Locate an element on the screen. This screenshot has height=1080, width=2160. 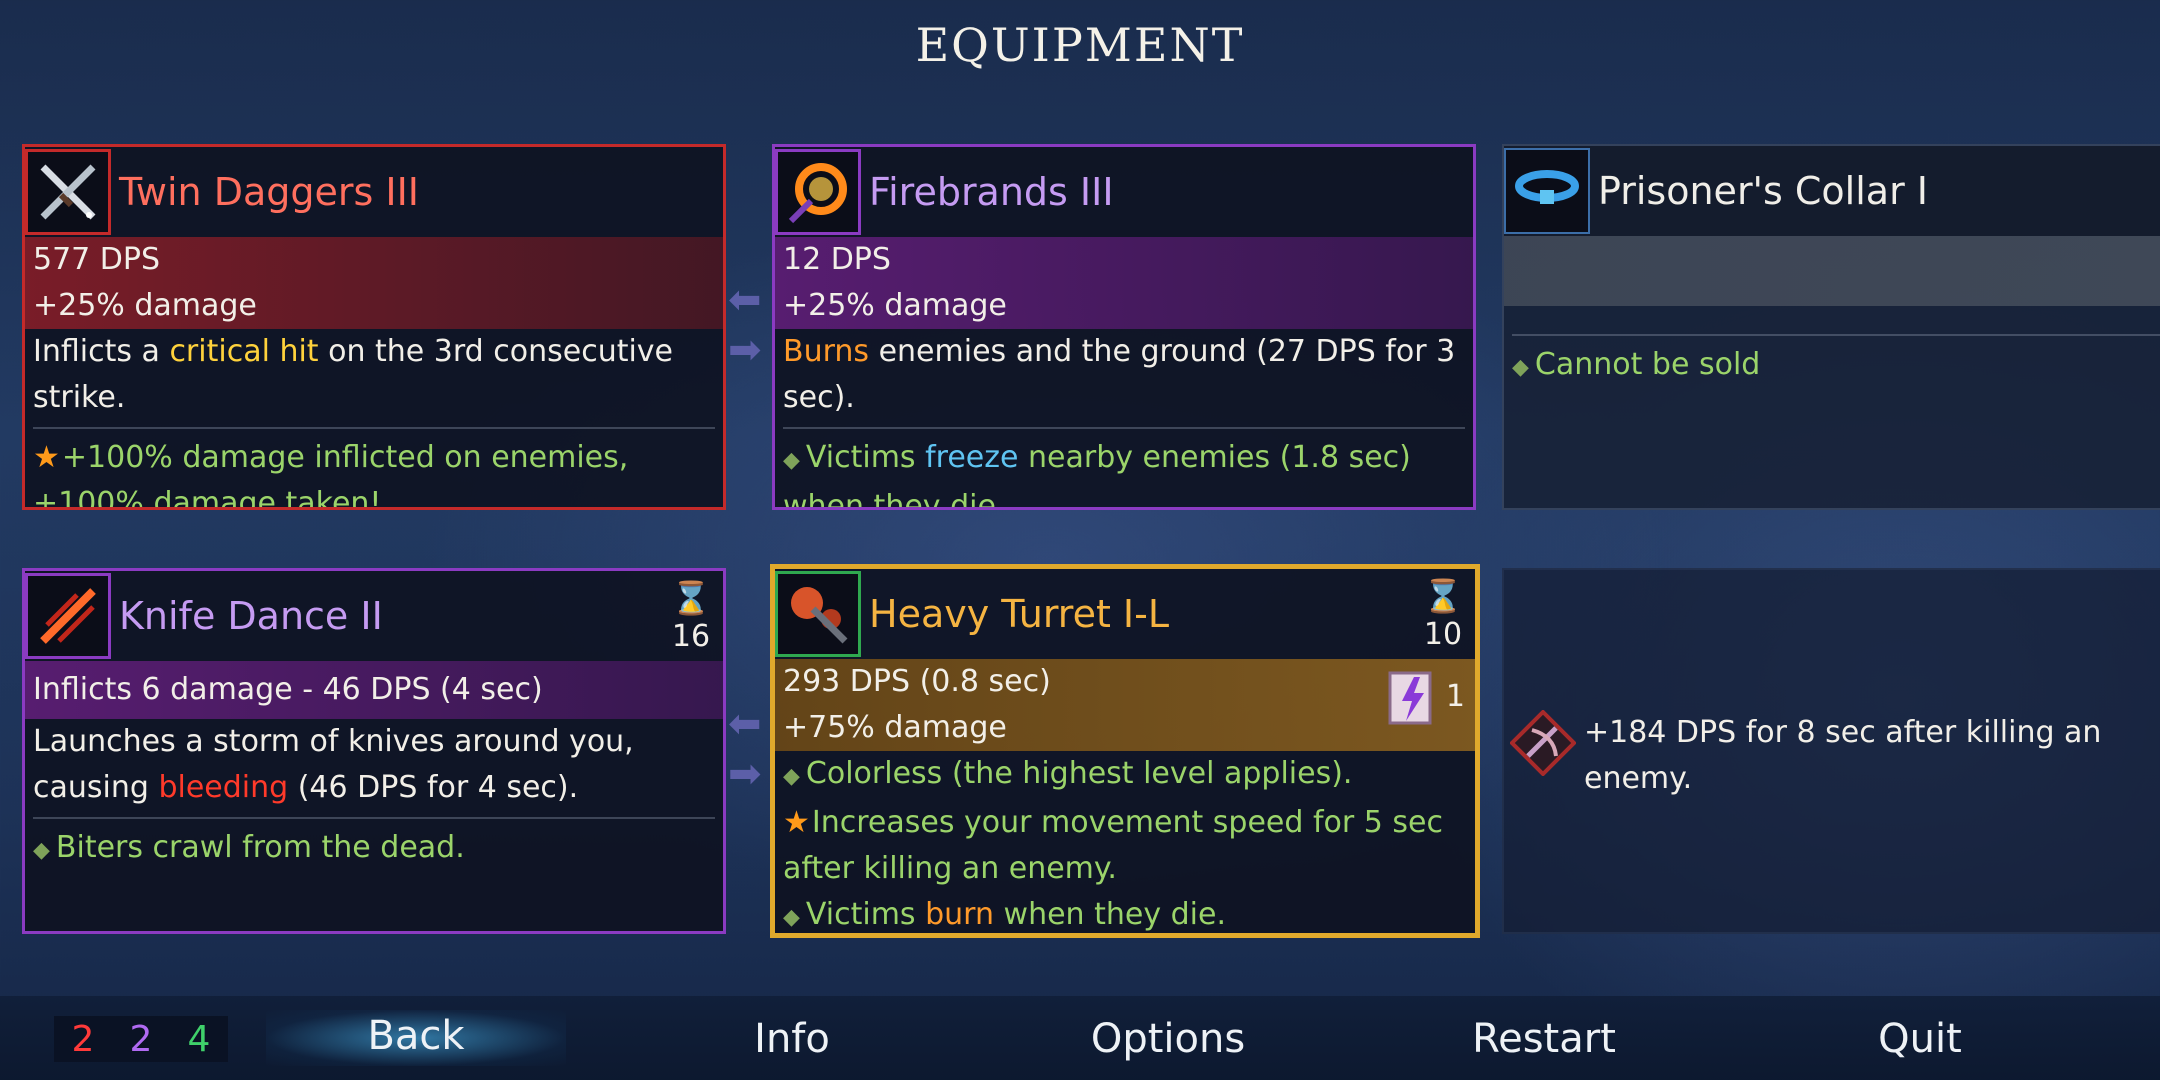
card-header: Heavy Turret I-L ⌛ 10 is located at coordinates (1125, 614).